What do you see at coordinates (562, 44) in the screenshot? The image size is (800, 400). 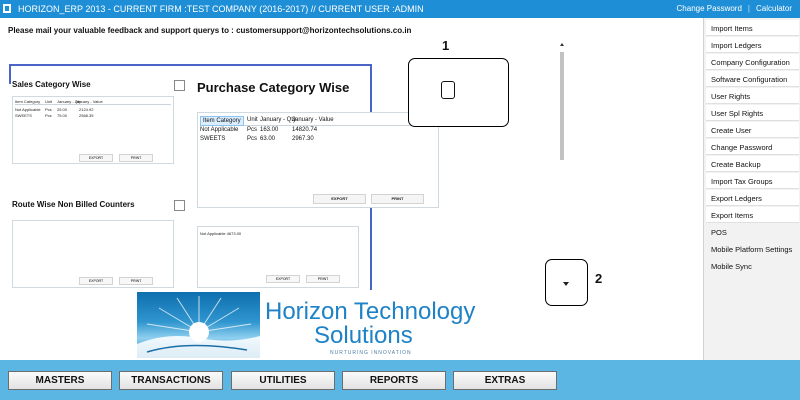 I see `scroll-up-arrow-icon` at bounding box center [562, 44].